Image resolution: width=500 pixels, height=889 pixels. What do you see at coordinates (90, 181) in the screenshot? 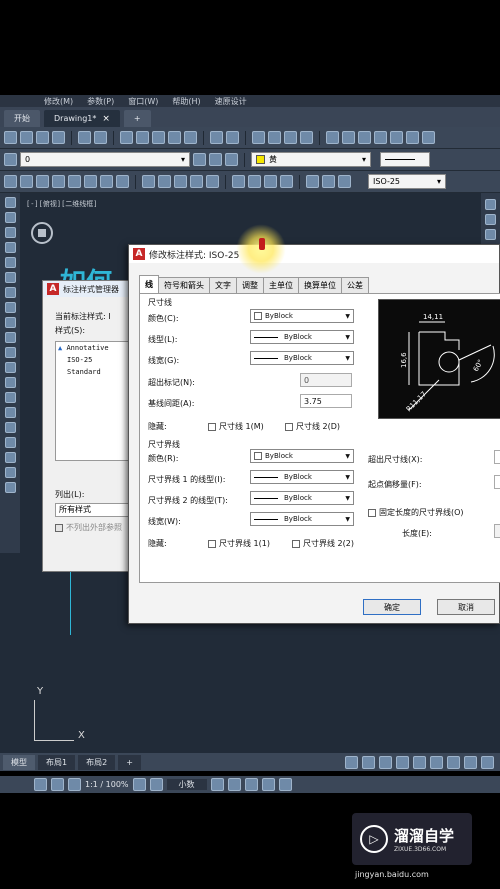
I see `jogged-dim-icon` at bounding box center [90, 181].